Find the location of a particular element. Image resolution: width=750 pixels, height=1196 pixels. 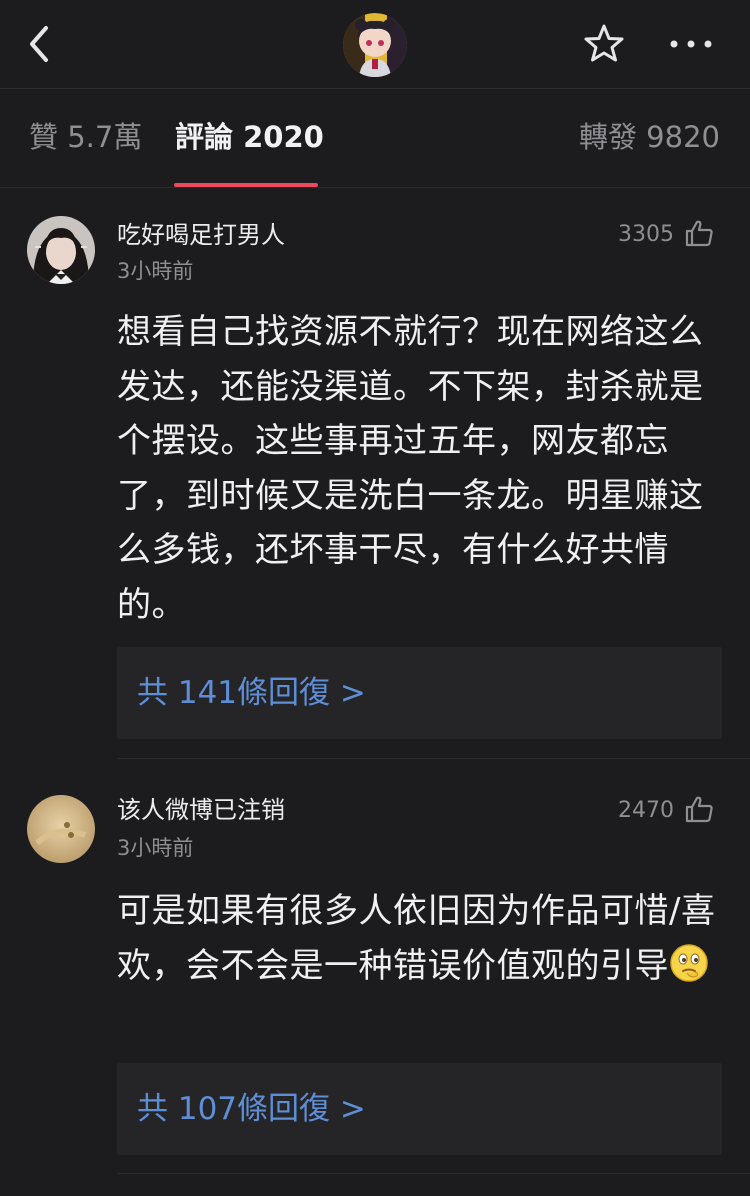

anime-girl-avatar is located at coordinates (375, 45).